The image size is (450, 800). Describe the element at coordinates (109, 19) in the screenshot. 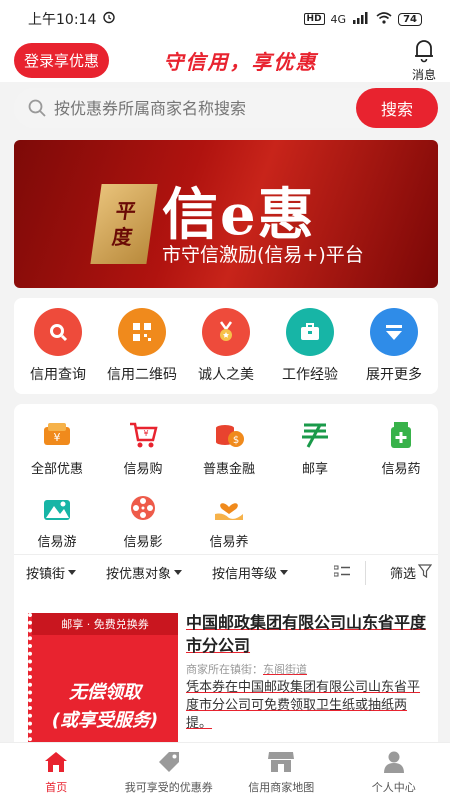

I see `alarm-icon` at that location.